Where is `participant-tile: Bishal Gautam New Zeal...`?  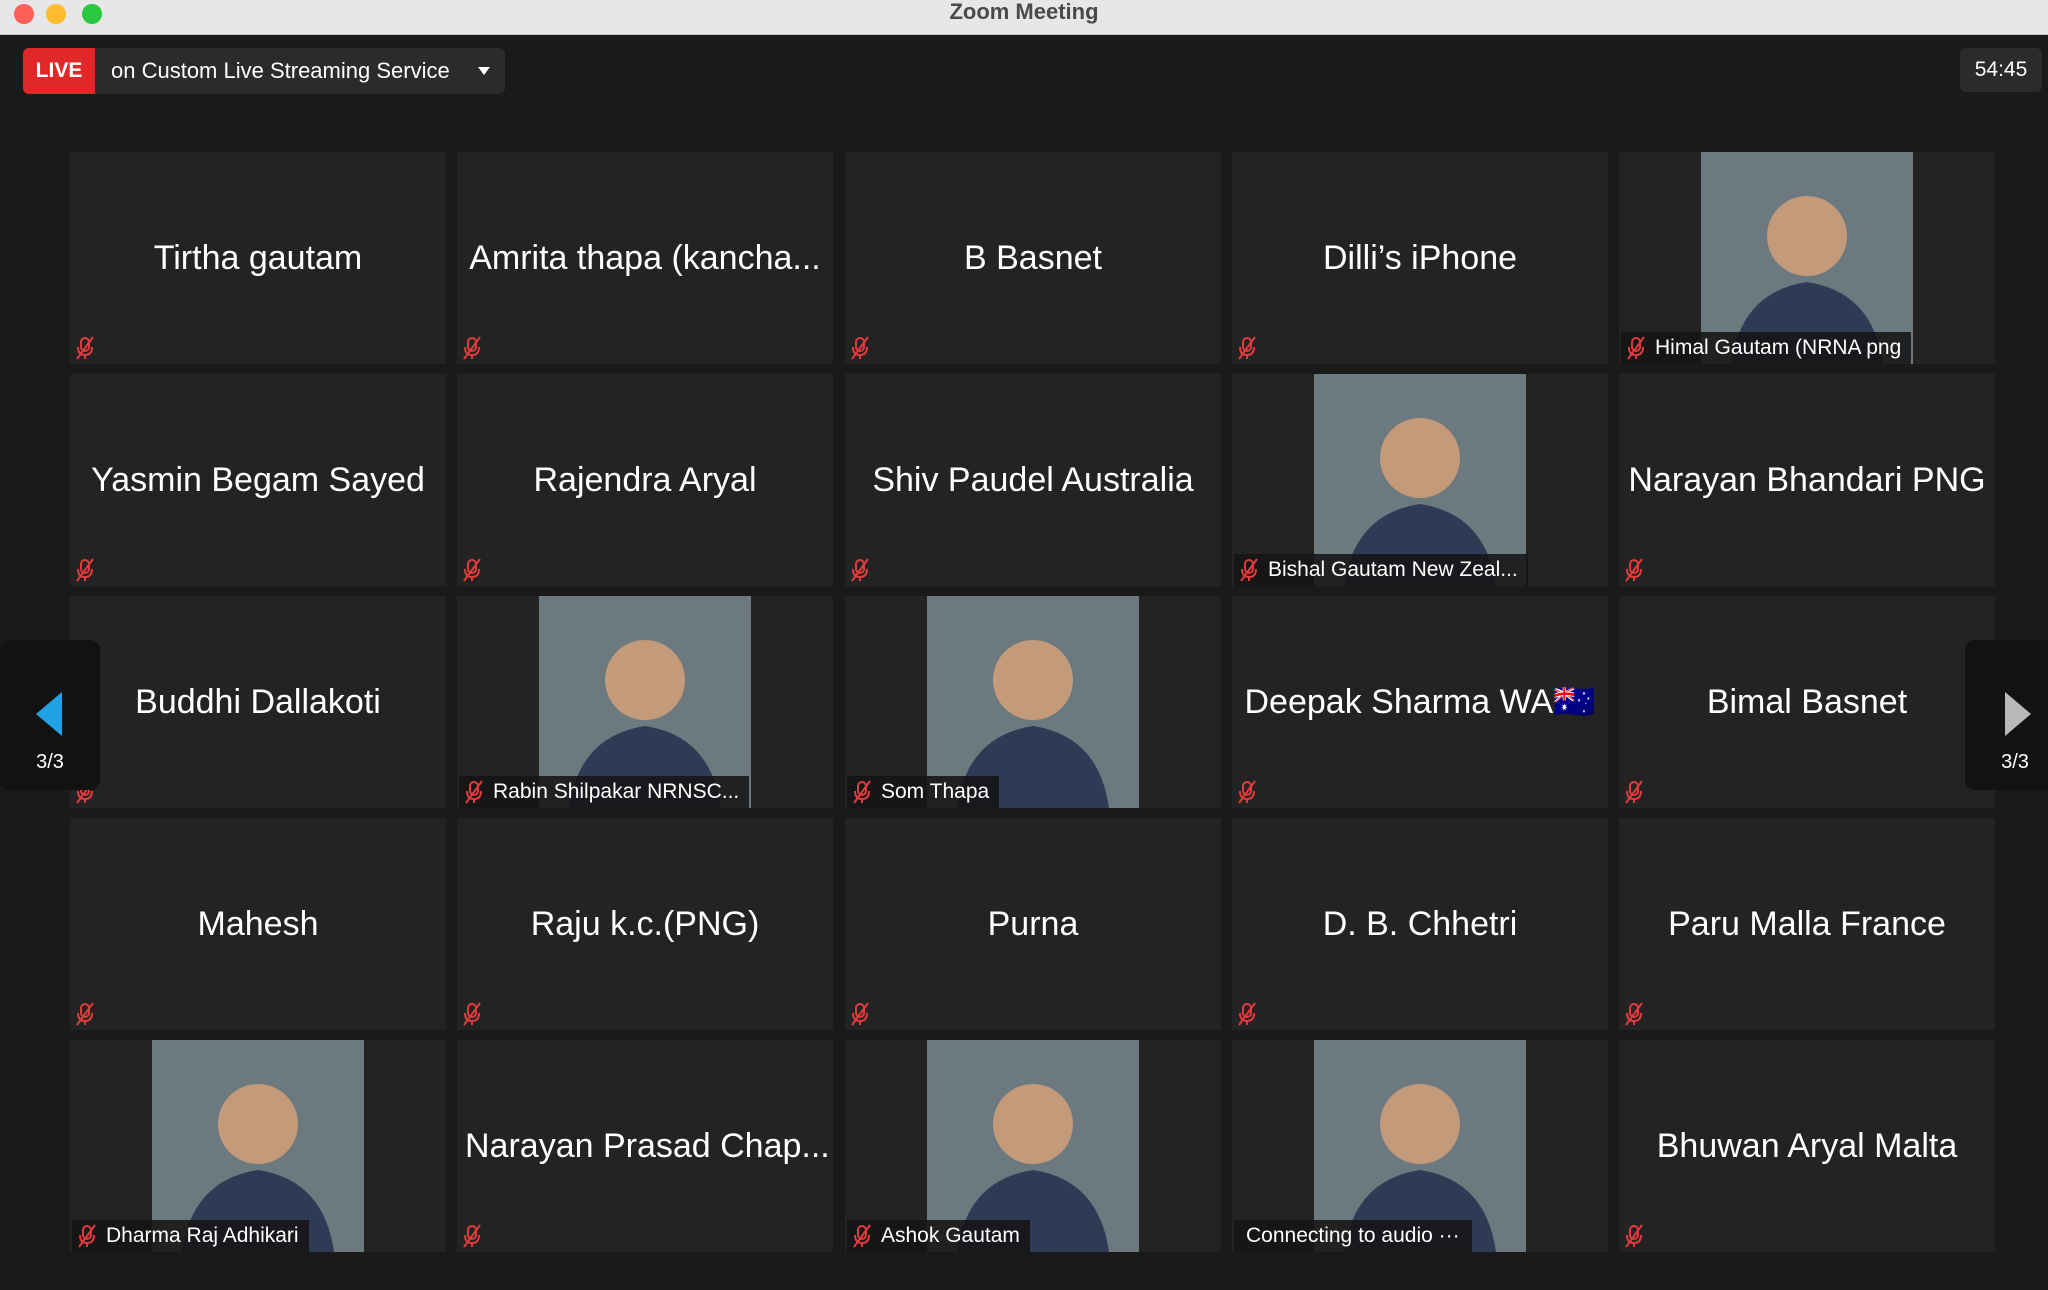
participant-tile: Bishal Gautam New Zeal... is located at coordinates (1420, 480).